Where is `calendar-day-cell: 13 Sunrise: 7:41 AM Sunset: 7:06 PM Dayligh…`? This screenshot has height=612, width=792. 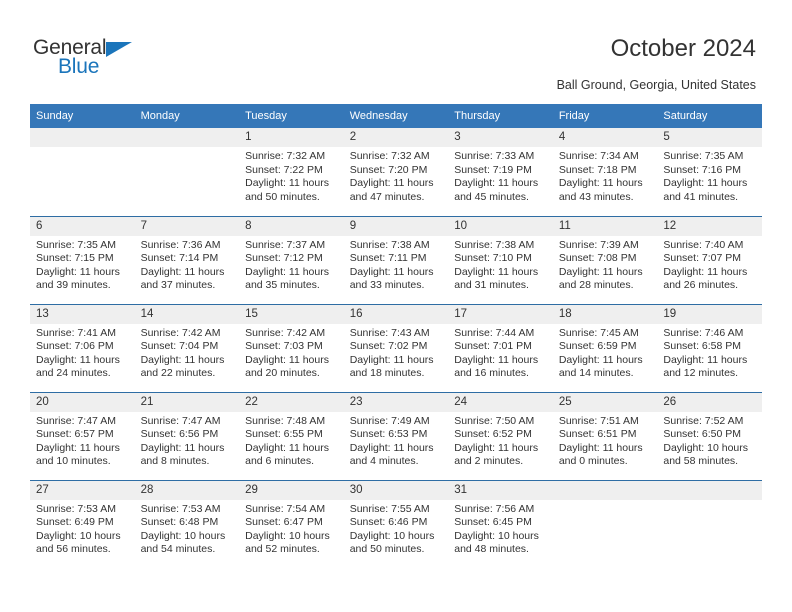 calendar-day-cell: 13 Sunrise: 7:41 AM Sunset: 7:06 PM Dayligh… is located at coordinates (82, 347).